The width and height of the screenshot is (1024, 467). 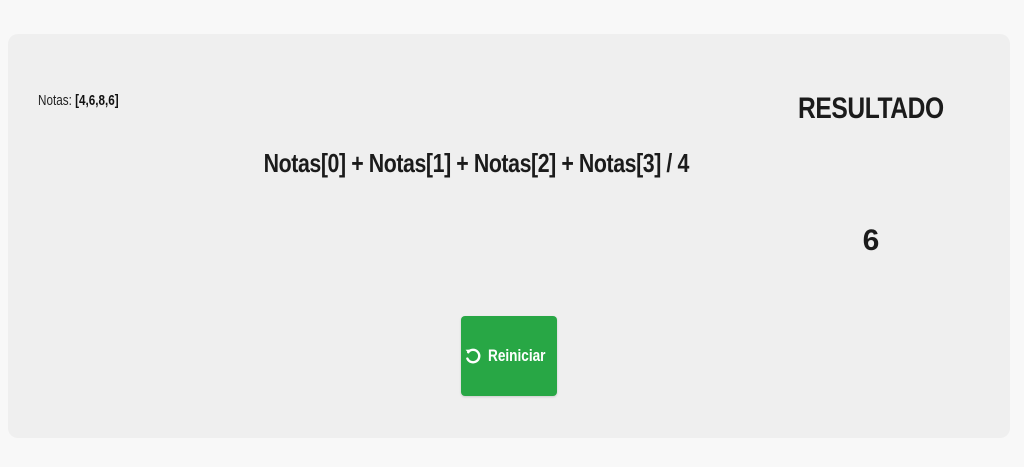 I want to click on notas-display: Notas: [4,6,8,6], so click(x=78, y=100).